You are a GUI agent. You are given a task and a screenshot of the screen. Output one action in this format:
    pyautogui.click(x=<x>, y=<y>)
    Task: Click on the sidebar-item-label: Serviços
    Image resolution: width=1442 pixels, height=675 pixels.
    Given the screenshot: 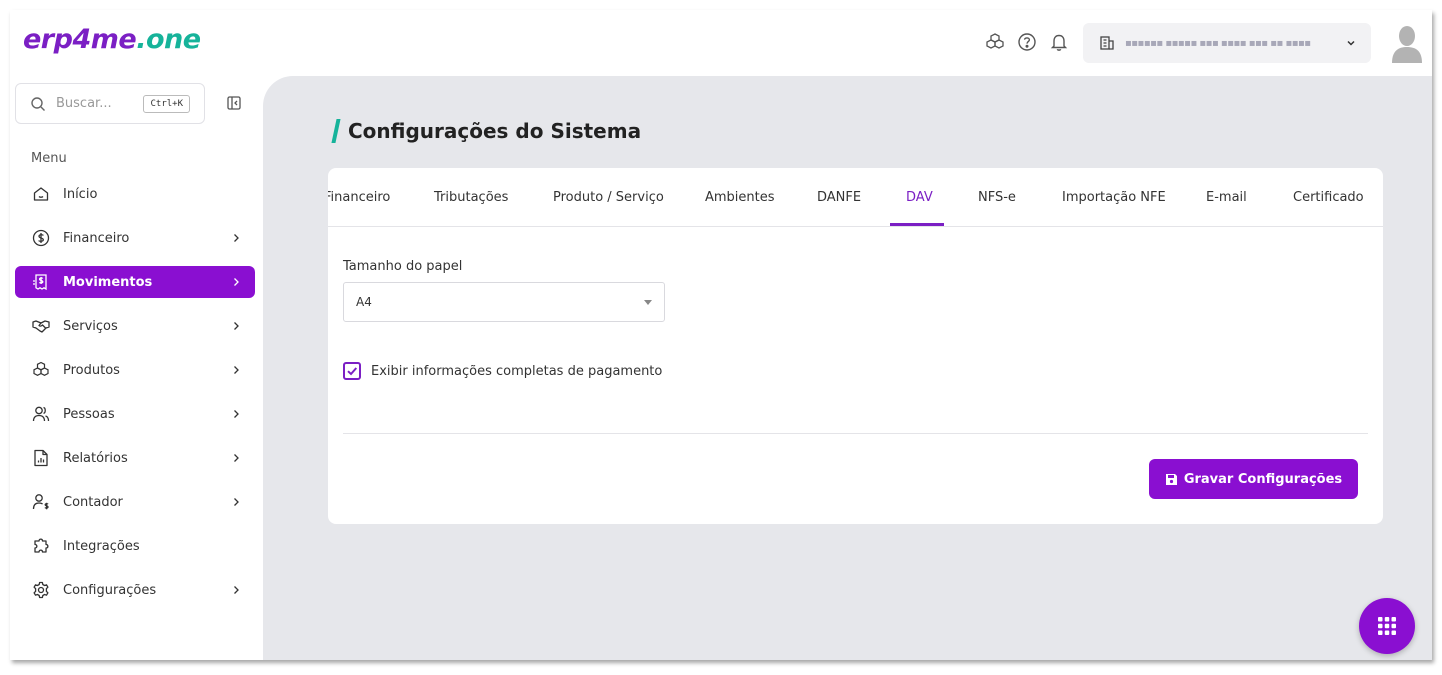 What is the action you would take?
    pyautogui.click(x=90, y=326)
    